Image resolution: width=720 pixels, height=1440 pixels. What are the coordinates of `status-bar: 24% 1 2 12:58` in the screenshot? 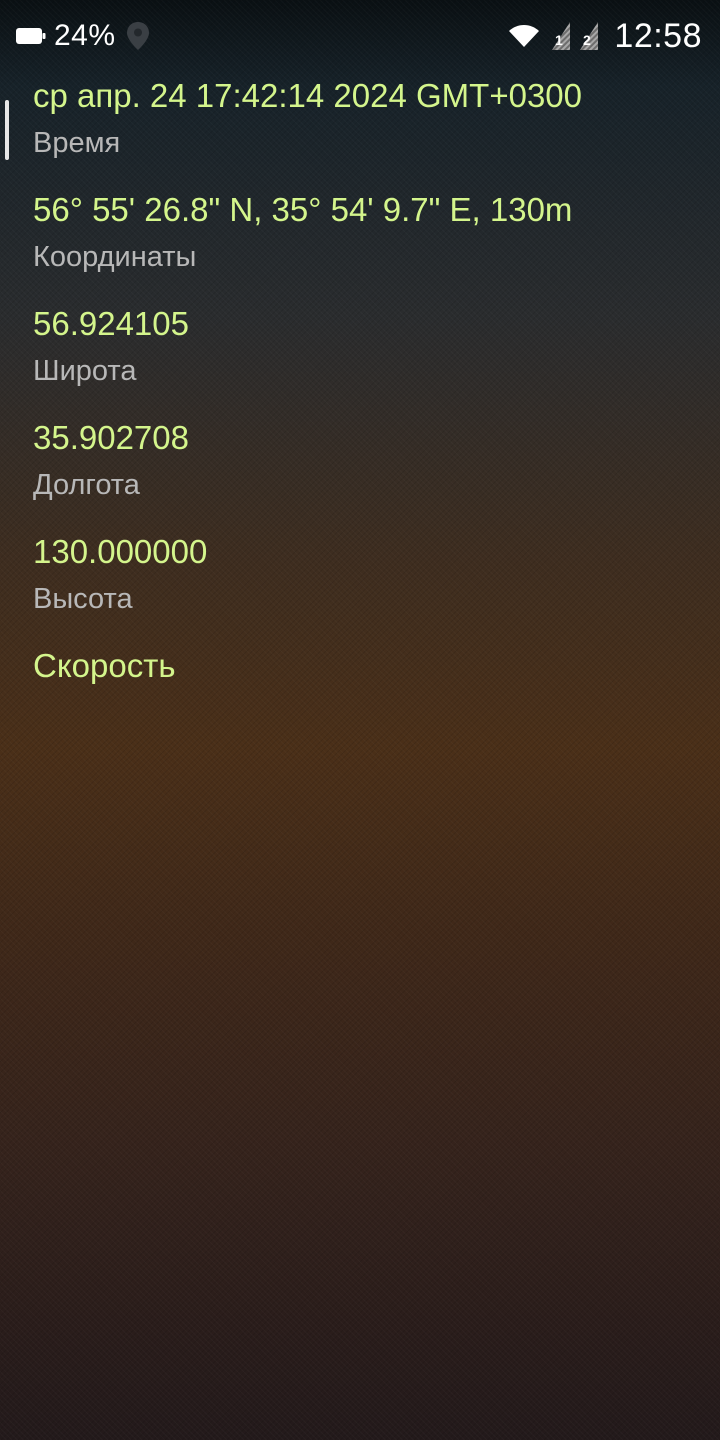 It's located at (360, 36).